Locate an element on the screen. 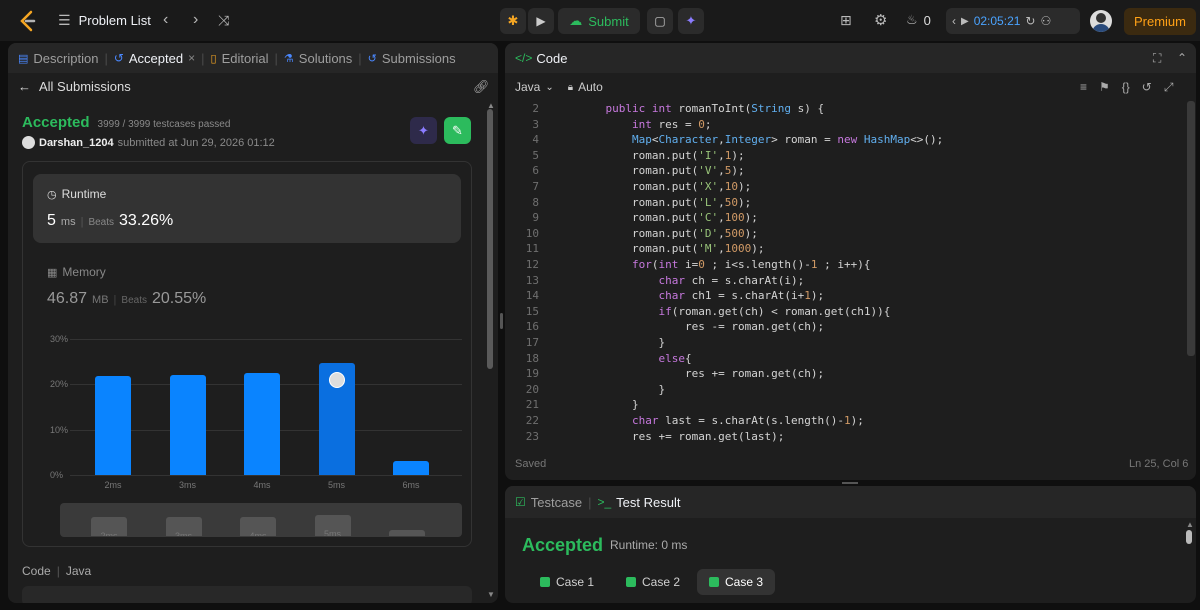 This screenshot has height=610, width=1200. tab-test-result: >_ Test Result is located at coordinates (638, 502).